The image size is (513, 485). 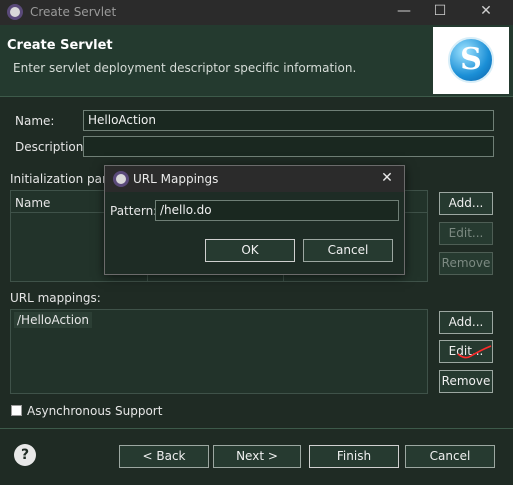 What do you see at coordinates (257, 456) in the screenshot?
I see `next-button: Next >` at bounding box center [257, 456].